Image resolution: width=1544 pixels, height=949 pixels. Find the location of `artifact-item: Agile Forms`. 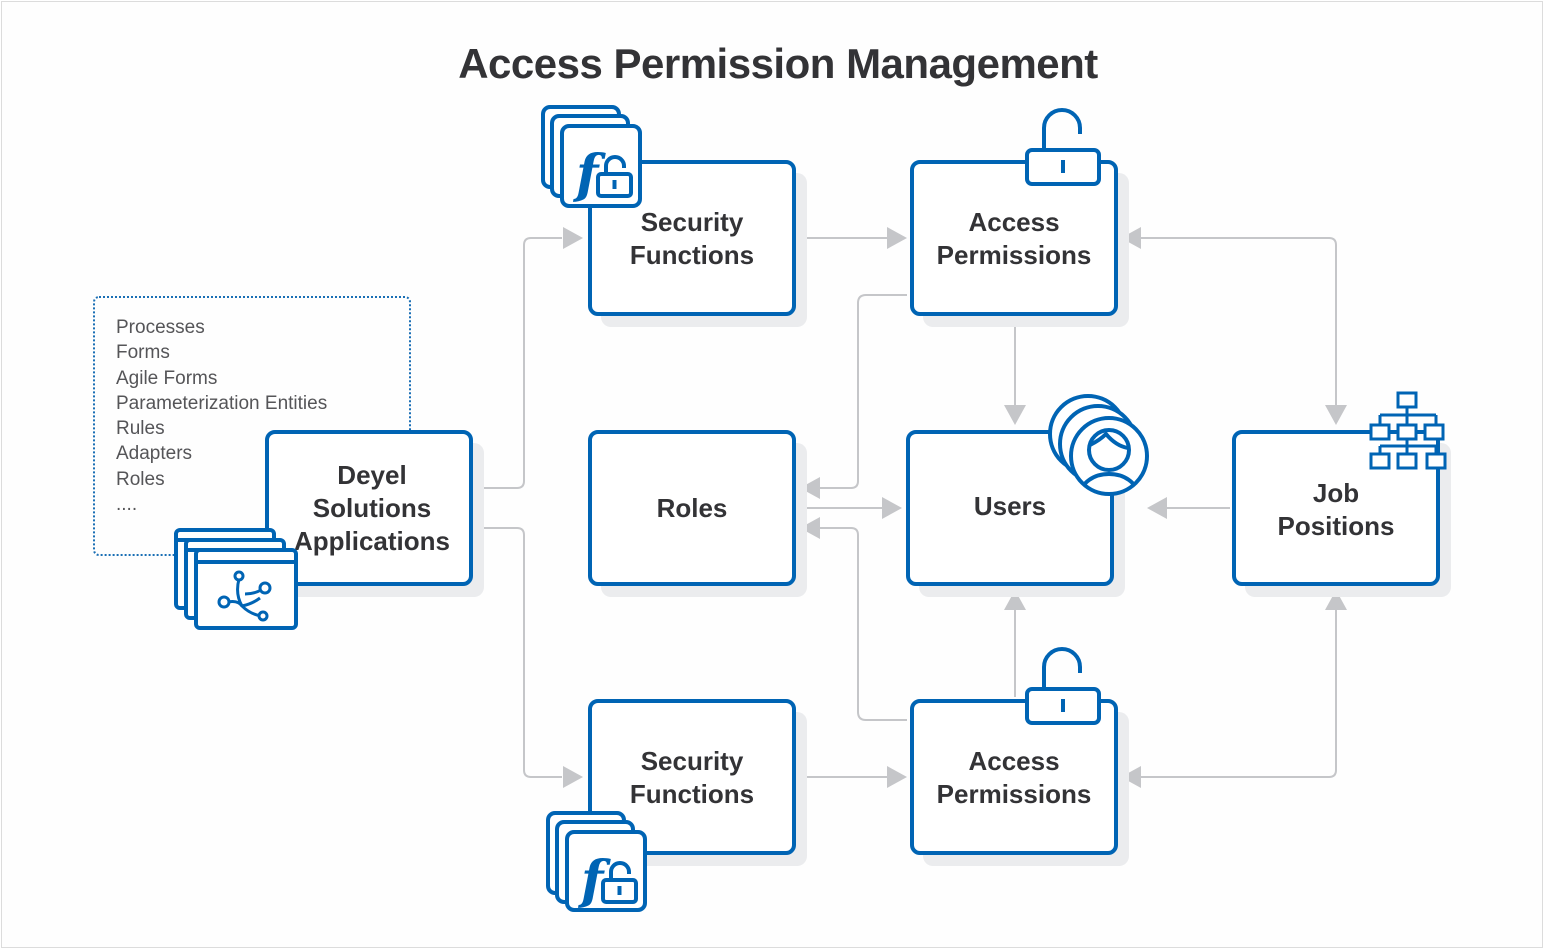

artifact-item: Agile Forms is located at coordinates (167, 378).